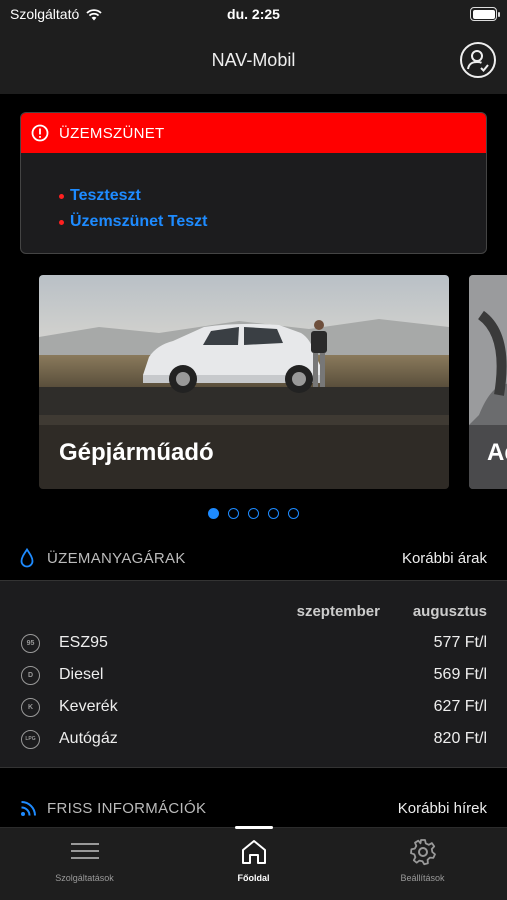 This screenshot has height=900, width=507. Describe the element at coordinates (253, 47) in the screenshot. I see `top-bar: Szolgáltató du. 2:25 NAV-Mobil` at that location.